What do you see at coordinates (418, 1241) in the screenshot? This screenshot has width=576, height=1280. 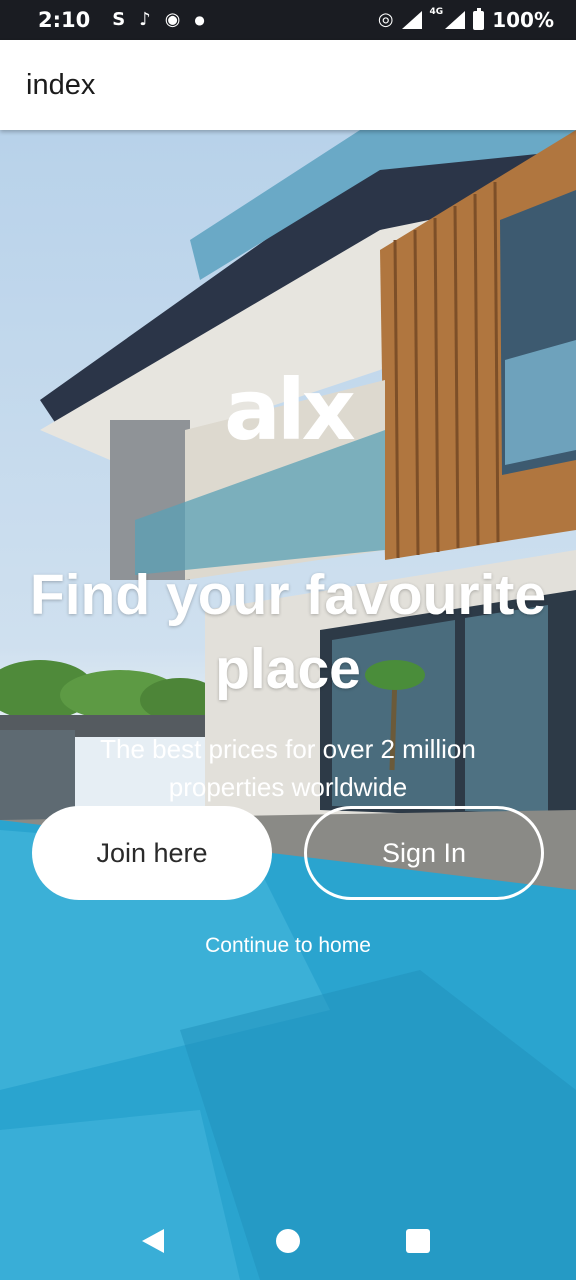 I see `recents-icon` at bounding box center [418, 1241].